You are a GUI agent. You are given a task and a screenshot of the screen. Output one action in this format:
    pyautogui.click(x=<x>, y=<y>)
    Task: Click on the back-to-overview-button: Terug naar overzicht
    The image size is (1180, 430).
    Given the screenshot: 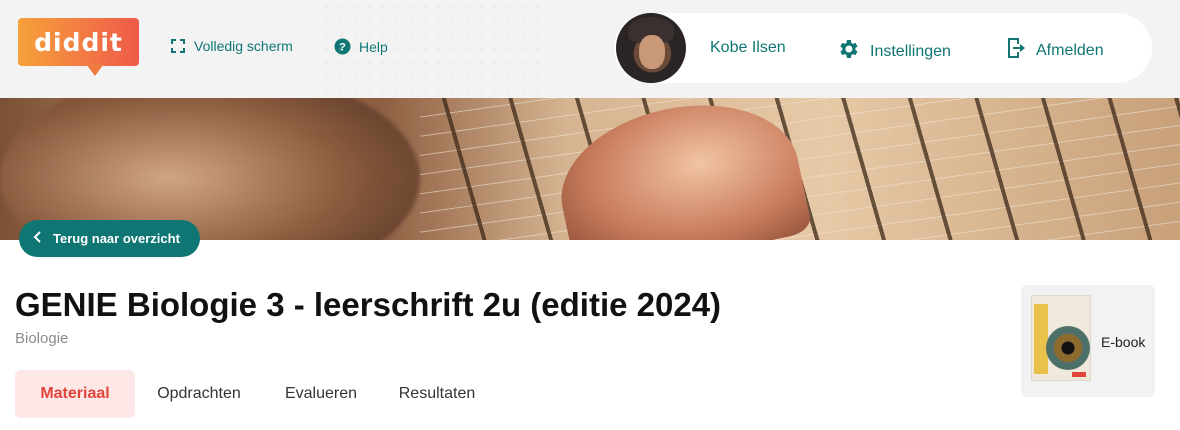 What is the action you would take?
    pyautogui.click(x=109, y=238)
    